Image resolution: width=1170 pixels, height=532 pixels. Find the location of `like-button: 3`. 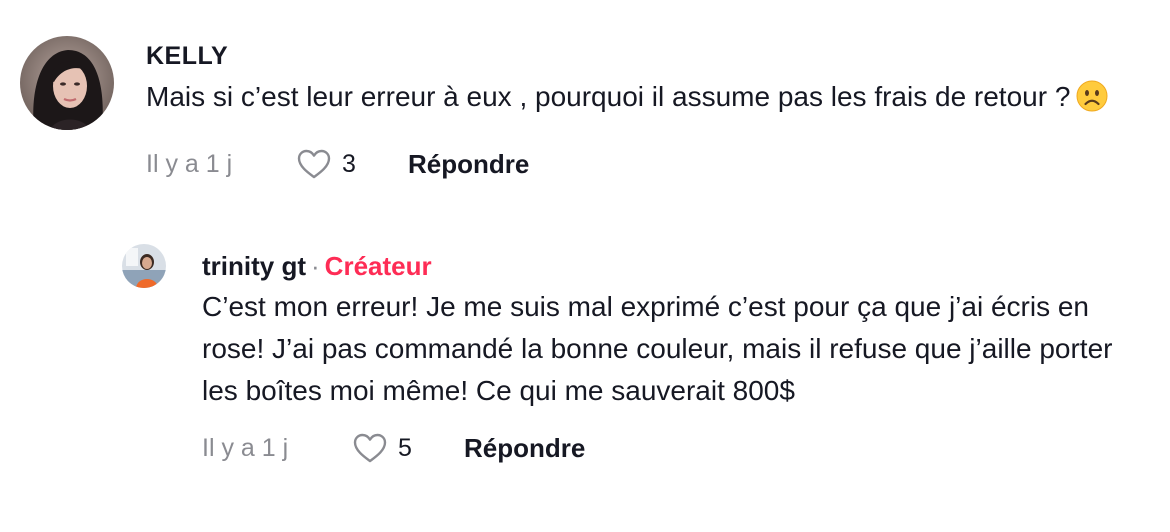

like-button: 3 is located at coordinates (352, 164).